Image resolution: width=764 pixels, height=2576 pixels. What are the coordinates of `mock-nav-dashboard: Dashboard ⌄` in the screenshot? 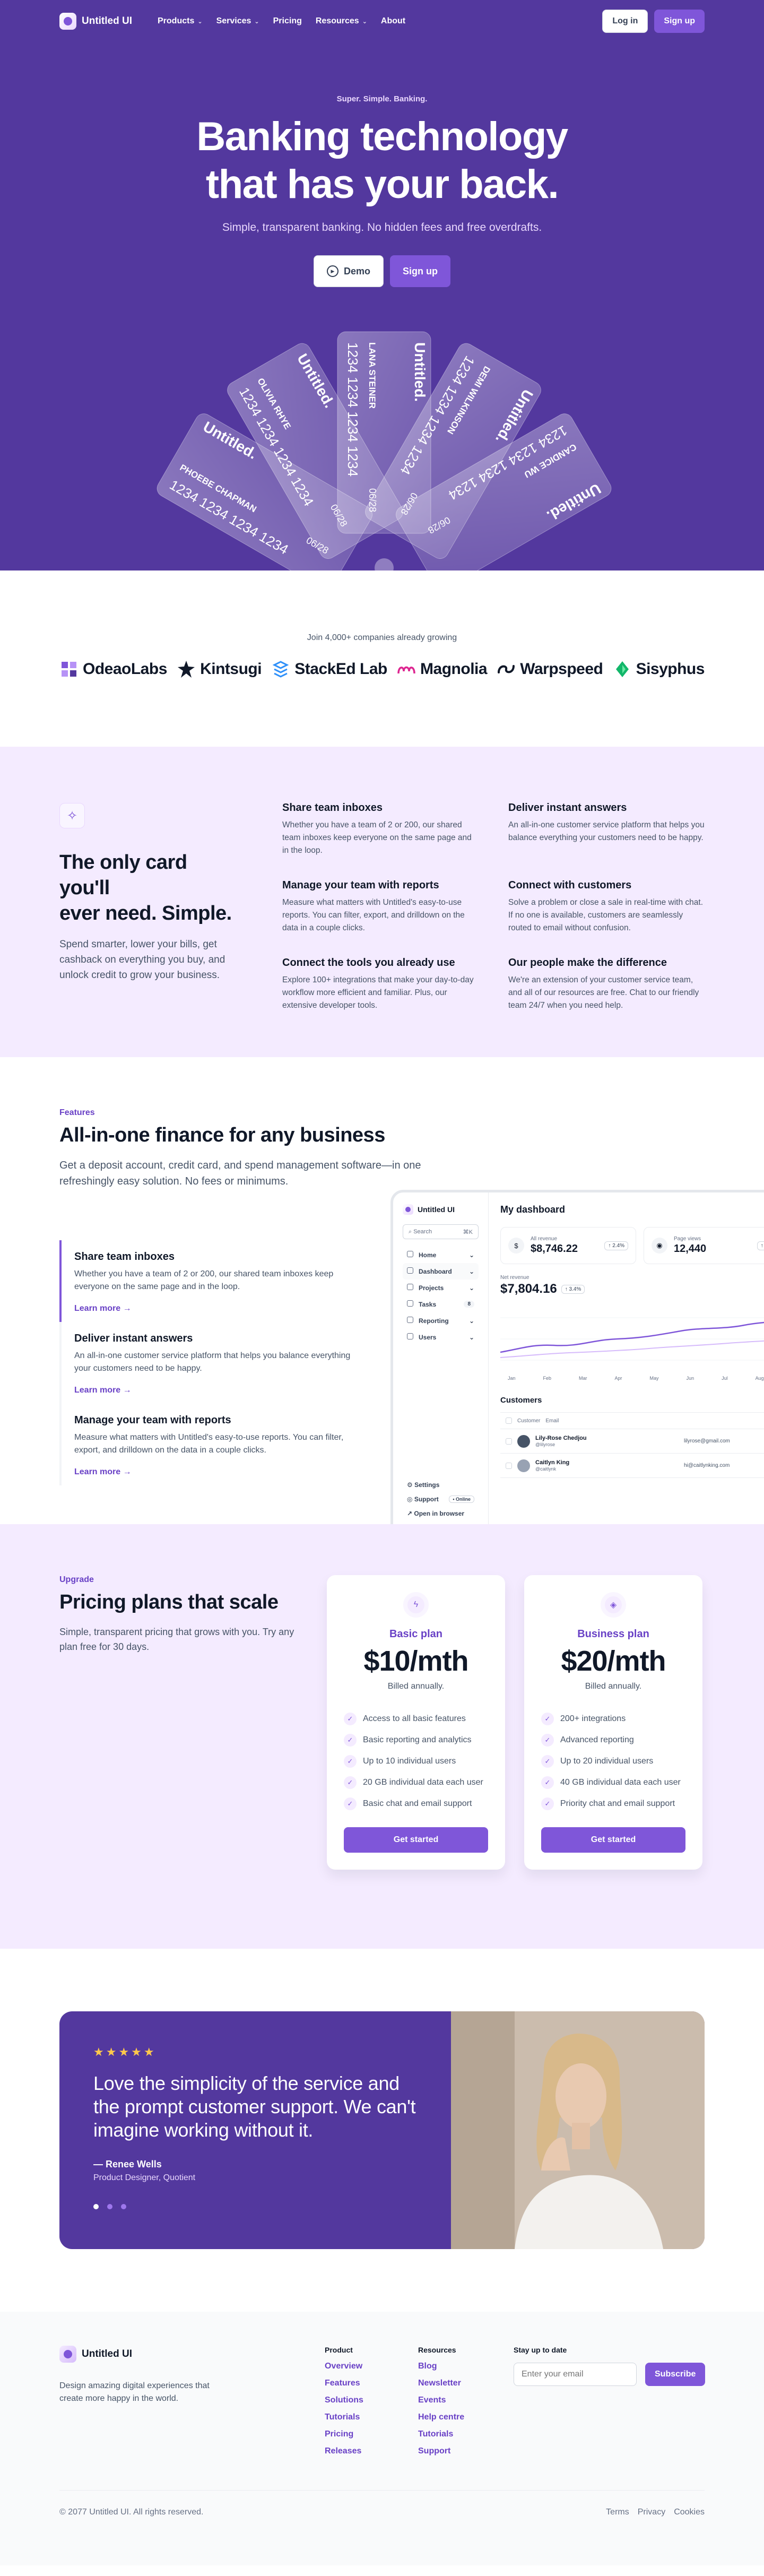 It's located at (441, 1271).